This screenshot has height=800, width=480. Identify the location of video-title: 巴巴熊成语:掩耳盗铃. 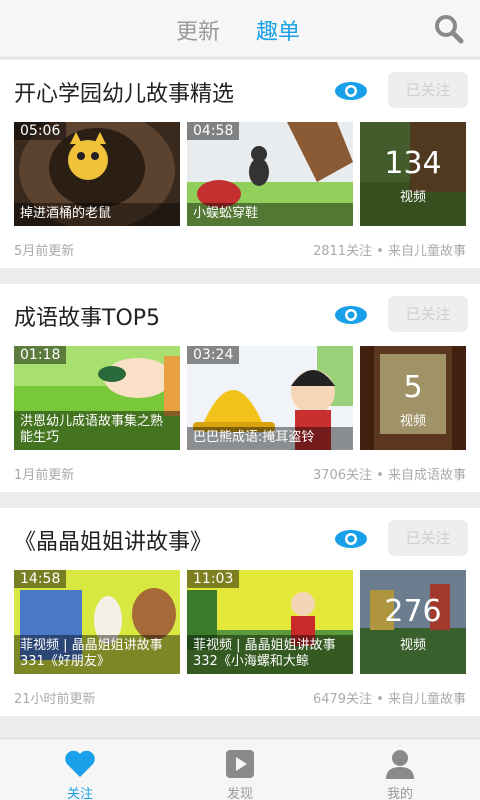
(270, 438).